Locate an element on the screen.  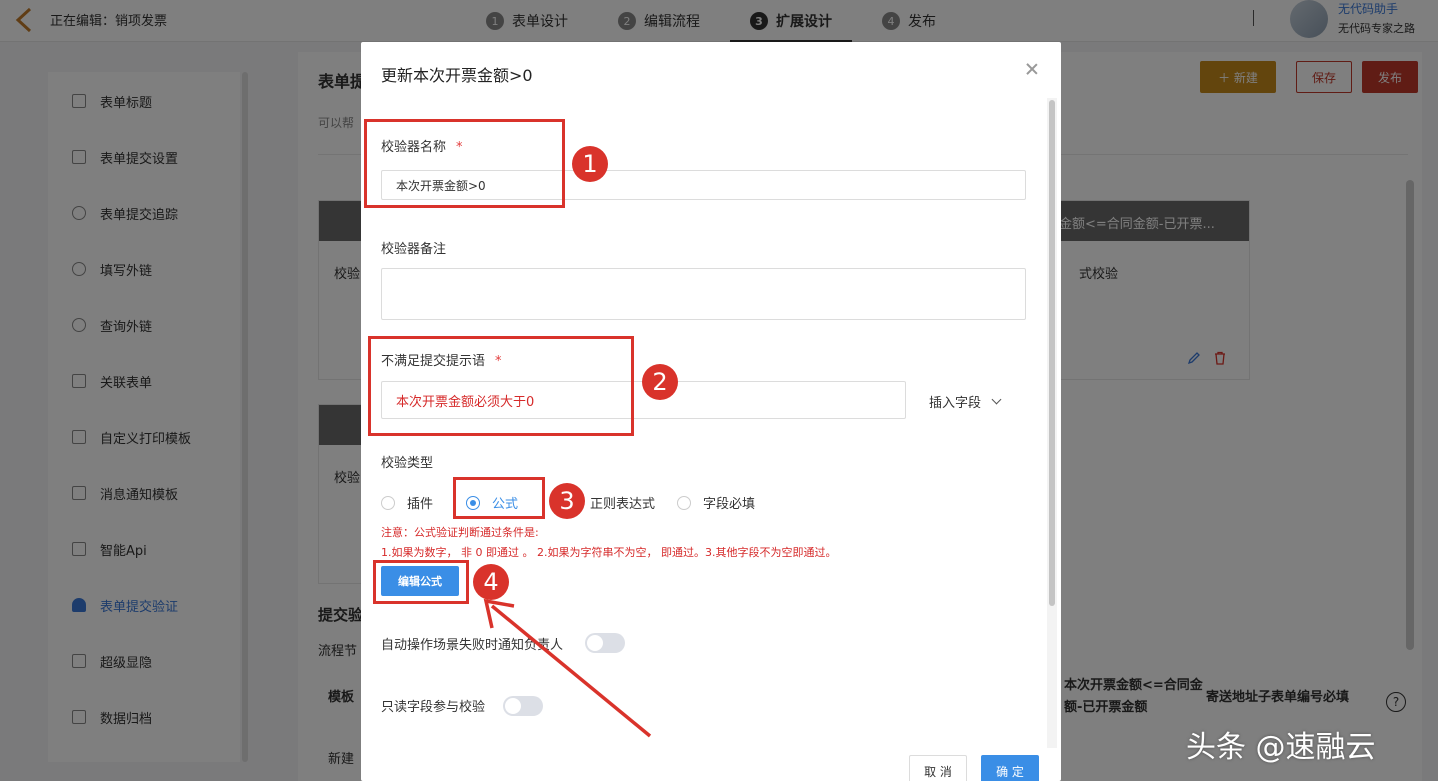
insert-field-dropdown: 插入字段 is located at coordinates (965, 401).